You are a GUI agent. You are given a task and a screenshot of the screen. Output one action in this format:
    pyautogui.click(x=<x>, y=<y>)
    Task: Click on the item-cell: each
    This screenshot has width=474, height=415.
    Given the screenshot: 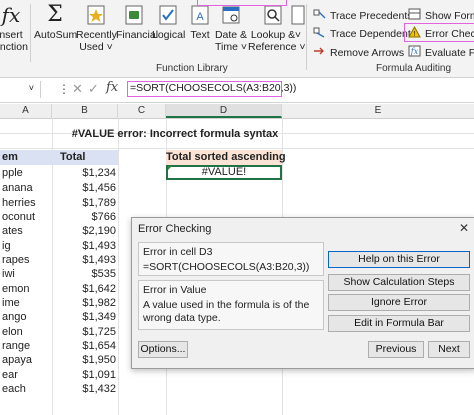 What is the action you would take?
    pyautogui.click(x=14, y=389)
    